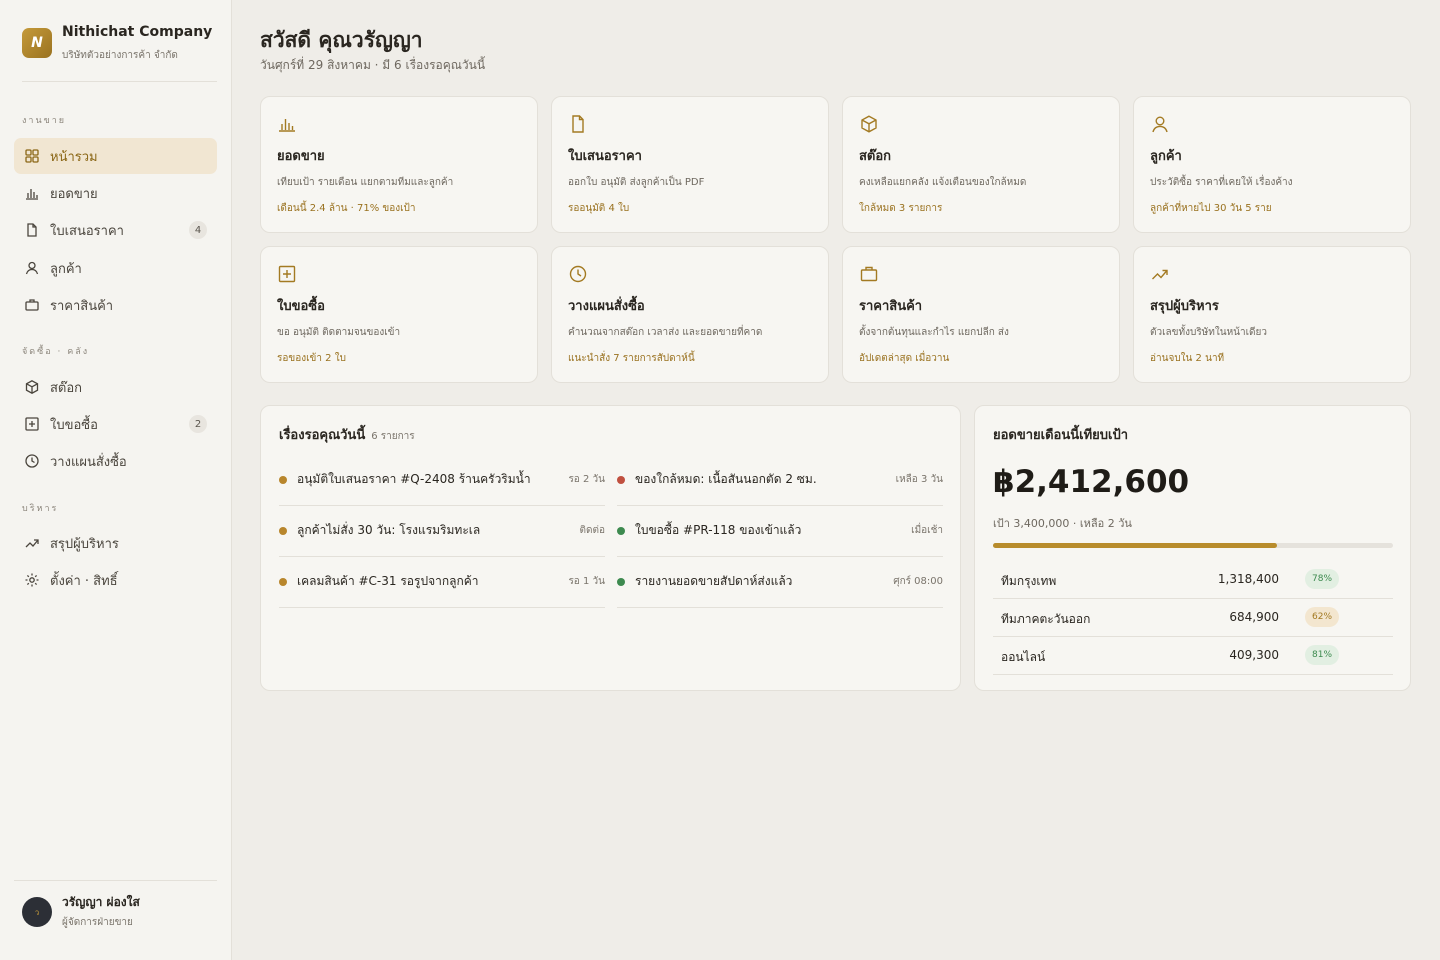 The image size is (1440, 960). I want to click on page-title: สวัสดี คุณวรัญญา, so click(341, 40).